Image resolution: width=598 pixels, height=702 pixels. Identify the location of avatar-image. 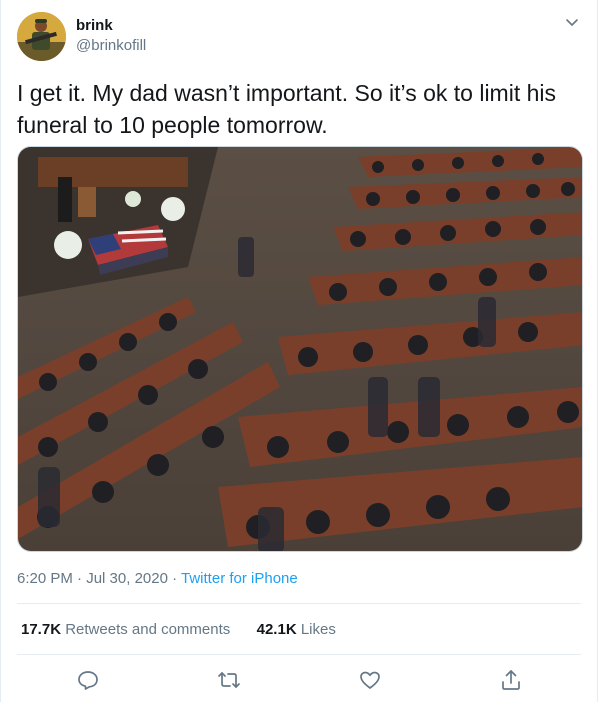
(41, 36).